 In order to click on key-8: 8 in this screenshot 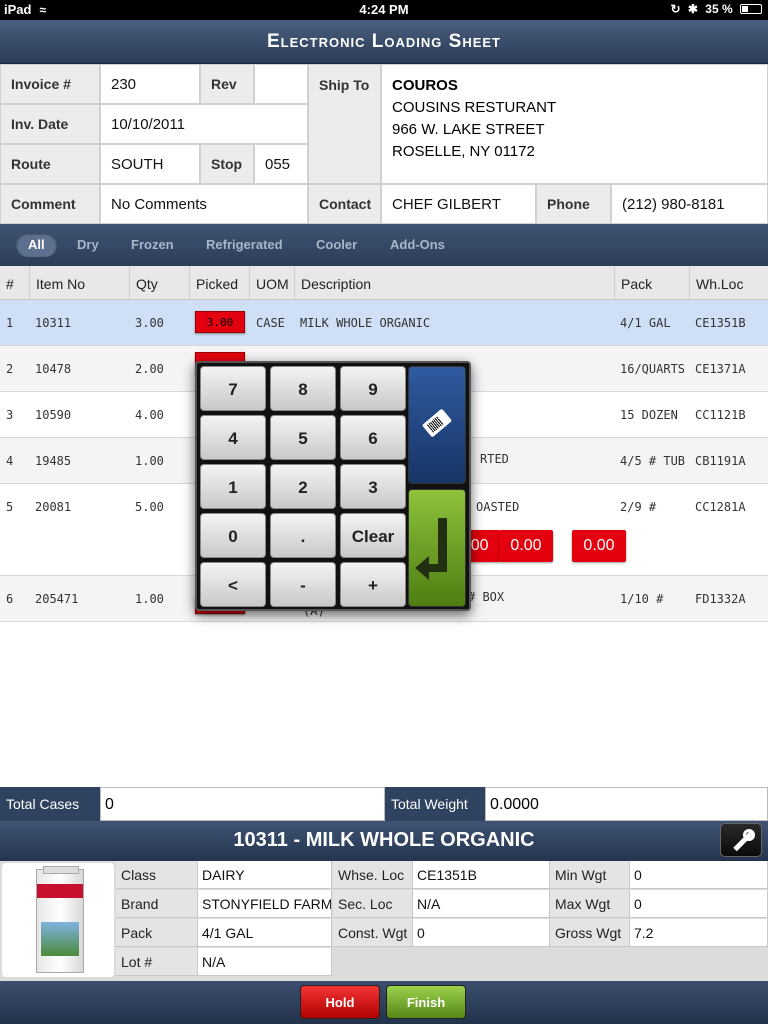, I will do `click(303, 388)`.